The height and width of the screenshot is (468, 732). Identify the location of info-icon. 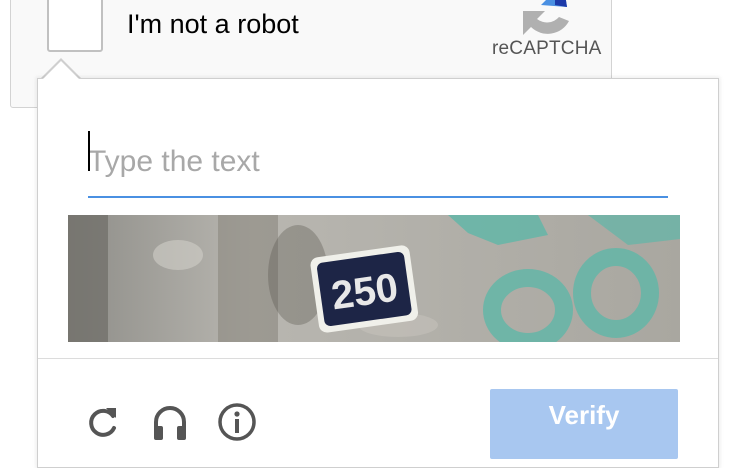
(237, 422).